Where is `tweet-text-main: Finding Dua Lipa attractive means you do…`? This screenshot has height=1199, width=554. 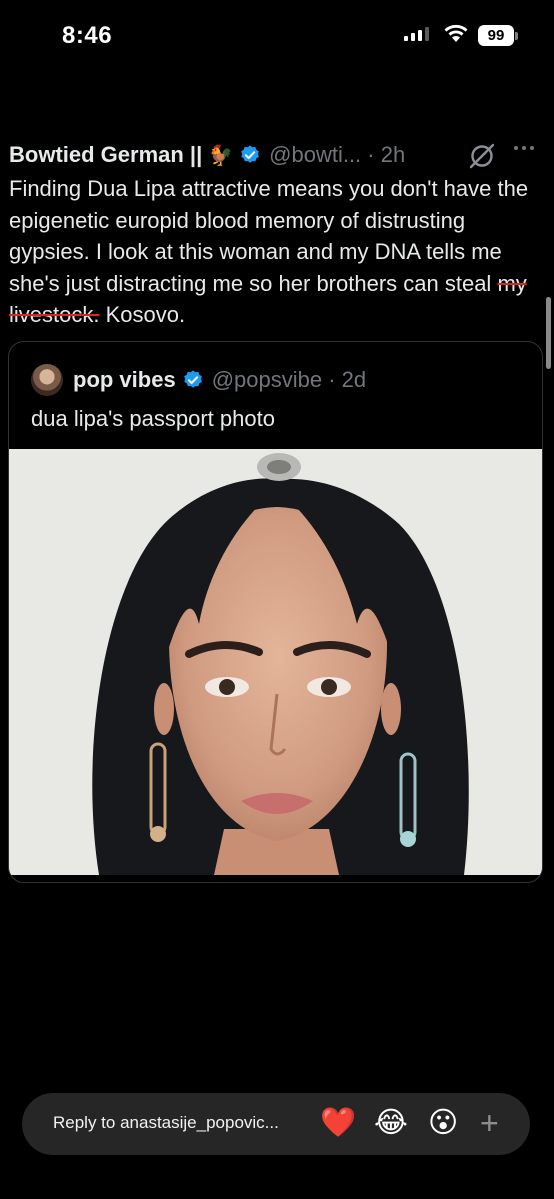 tweet-text-main: Finding Dua Lipa attractive means you do… is located at coordinates (269, 236).